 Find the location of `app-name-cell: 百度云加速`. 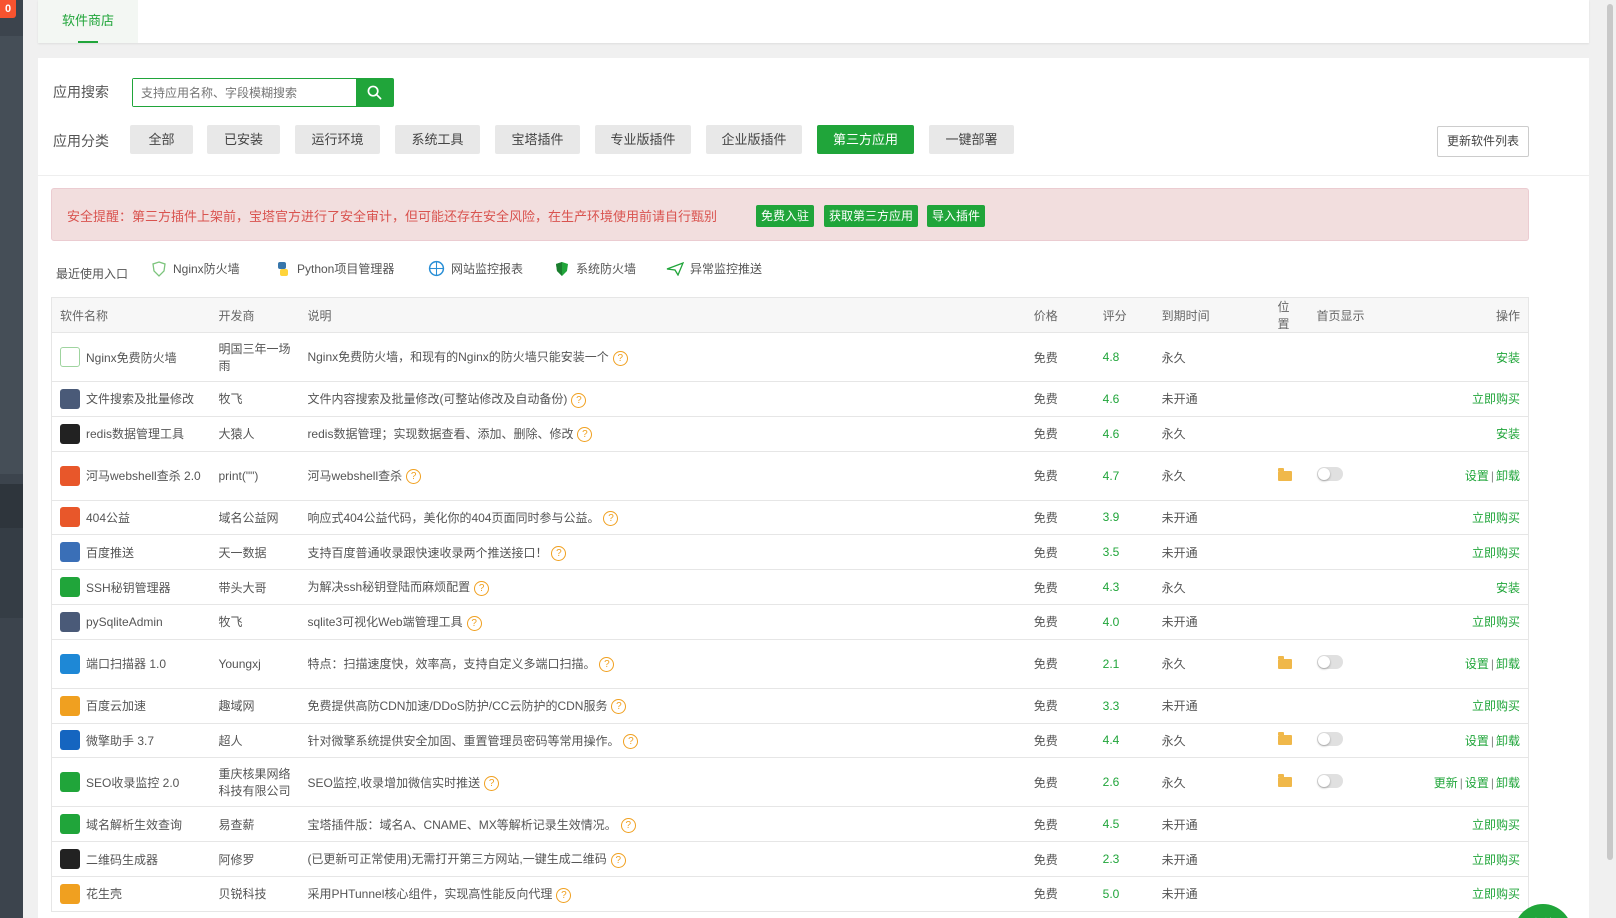

app-name-cell: 百度云加速 is located at coordinates (131, 705).